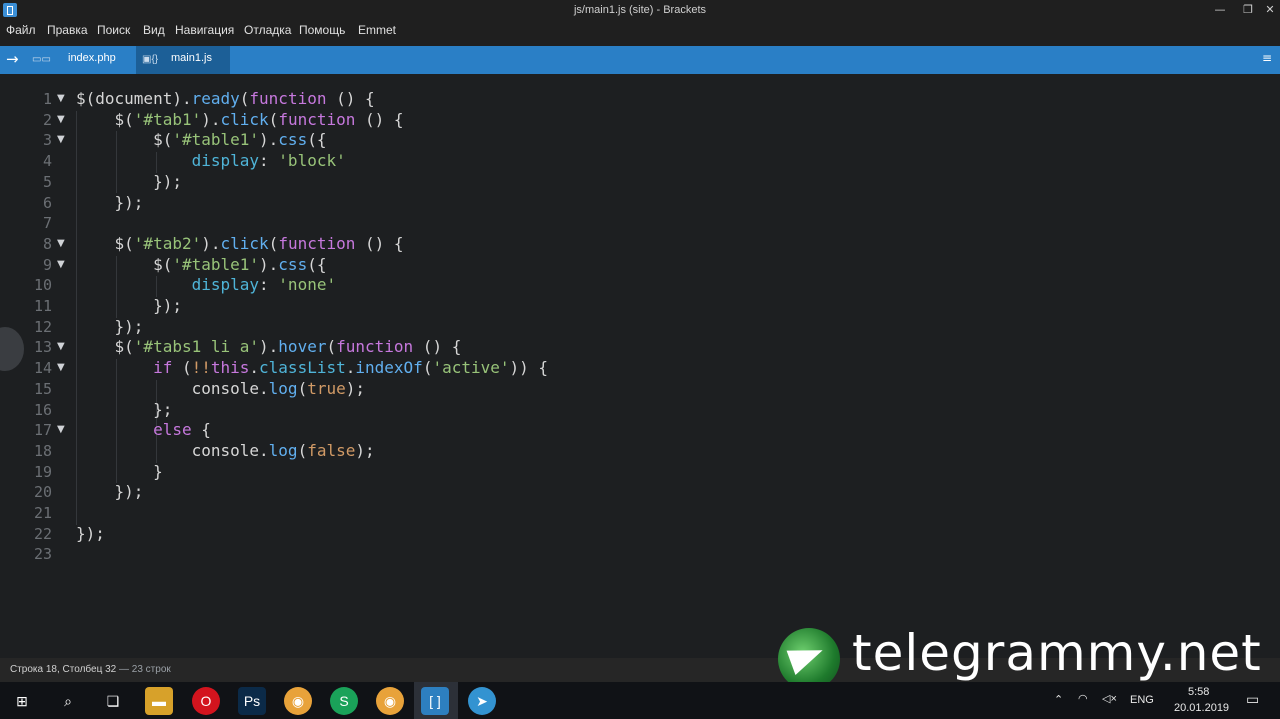  What do you see at coordinates (42, 430) in the screenshot?
I see `line-number: 17` at bounding box center [42, 430].